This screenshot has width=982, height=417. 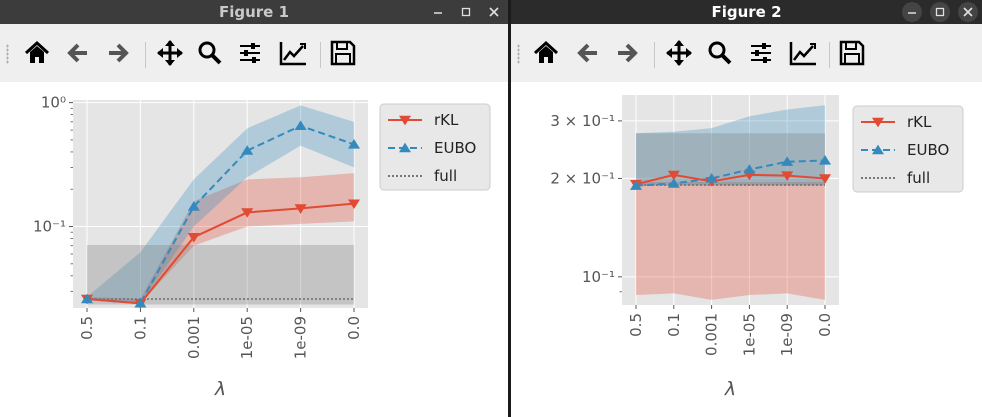 I want to click on confidence-band-full, so click(x=220, y=274).